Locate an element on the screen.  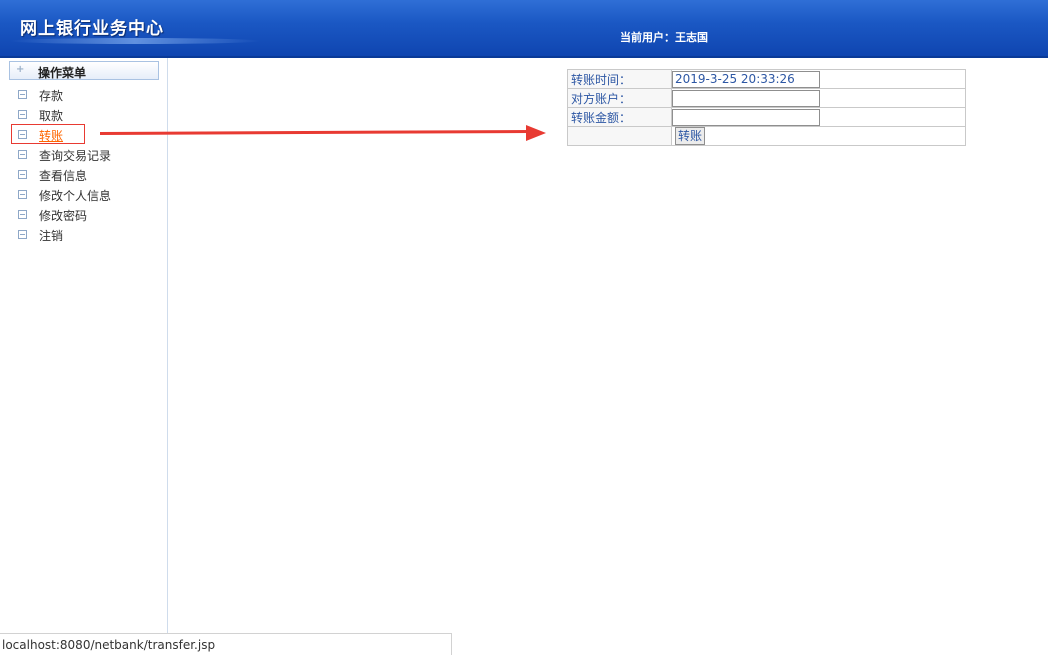
empty-cell is located at coordinates (619, 136).